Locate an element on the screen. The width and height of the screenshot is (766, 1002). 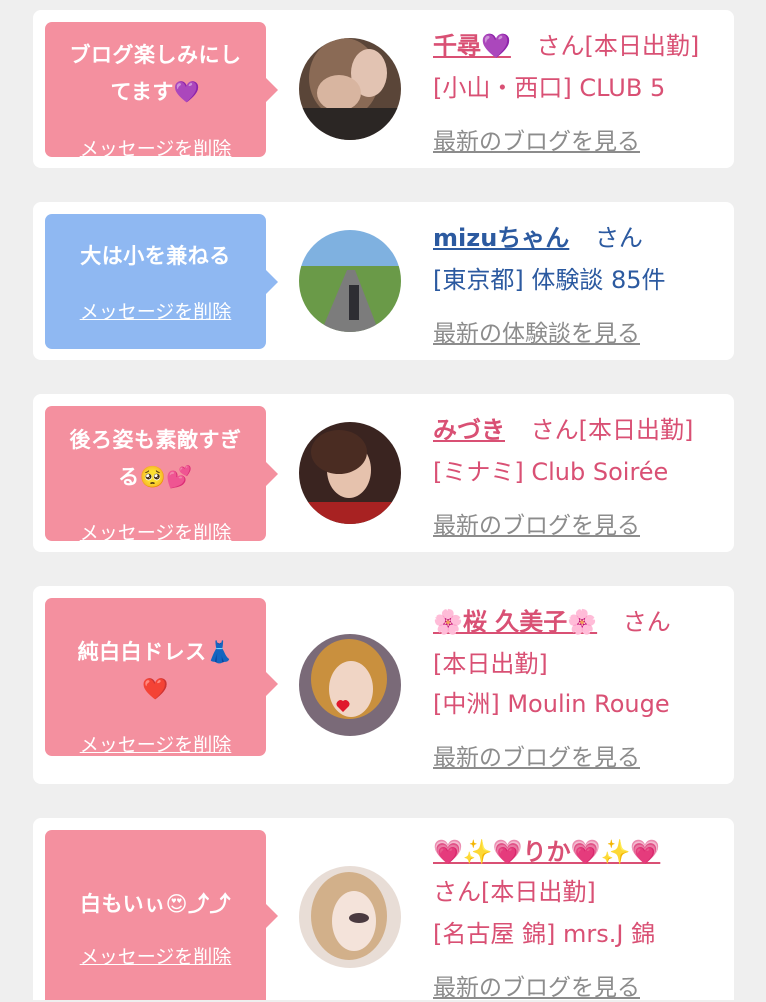
message-bubble: 後ろ姿も素敵すぎ る🥺💕 メッセージを削除 is located at coordinates (155, 475).